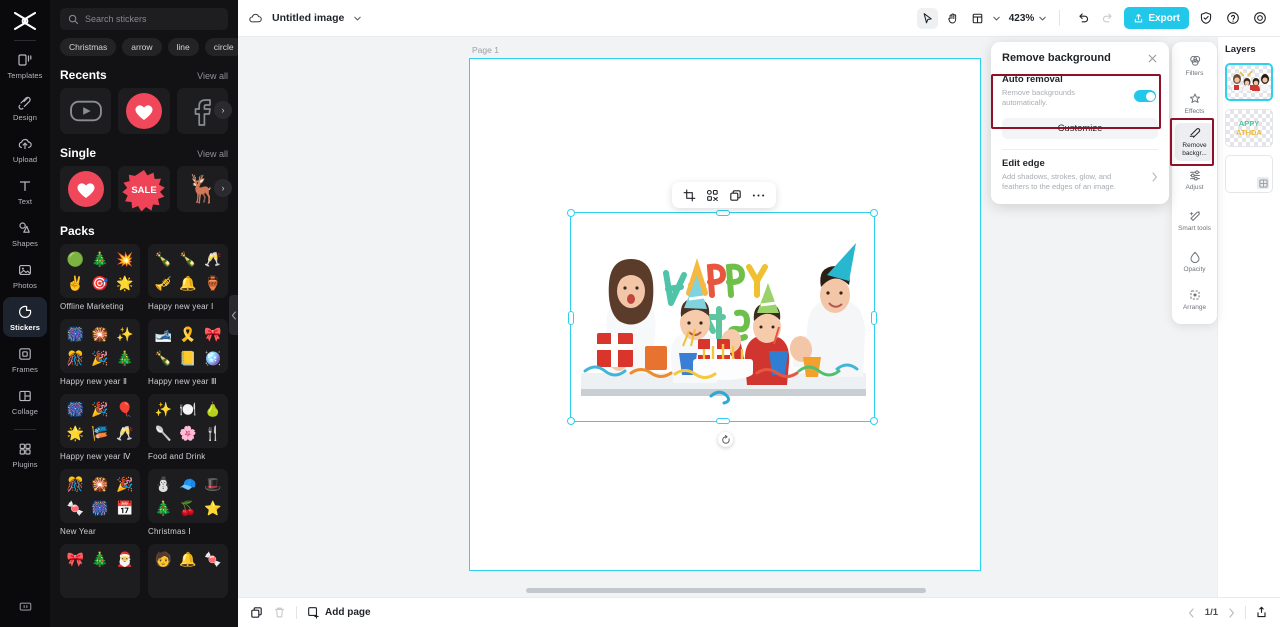 The height and width of the screenshot is (627, 1280). What do you see at coordinates (142, 47) in the screenshot?
I see `chip-arrow: arrow` at bounding box center [142, 47].